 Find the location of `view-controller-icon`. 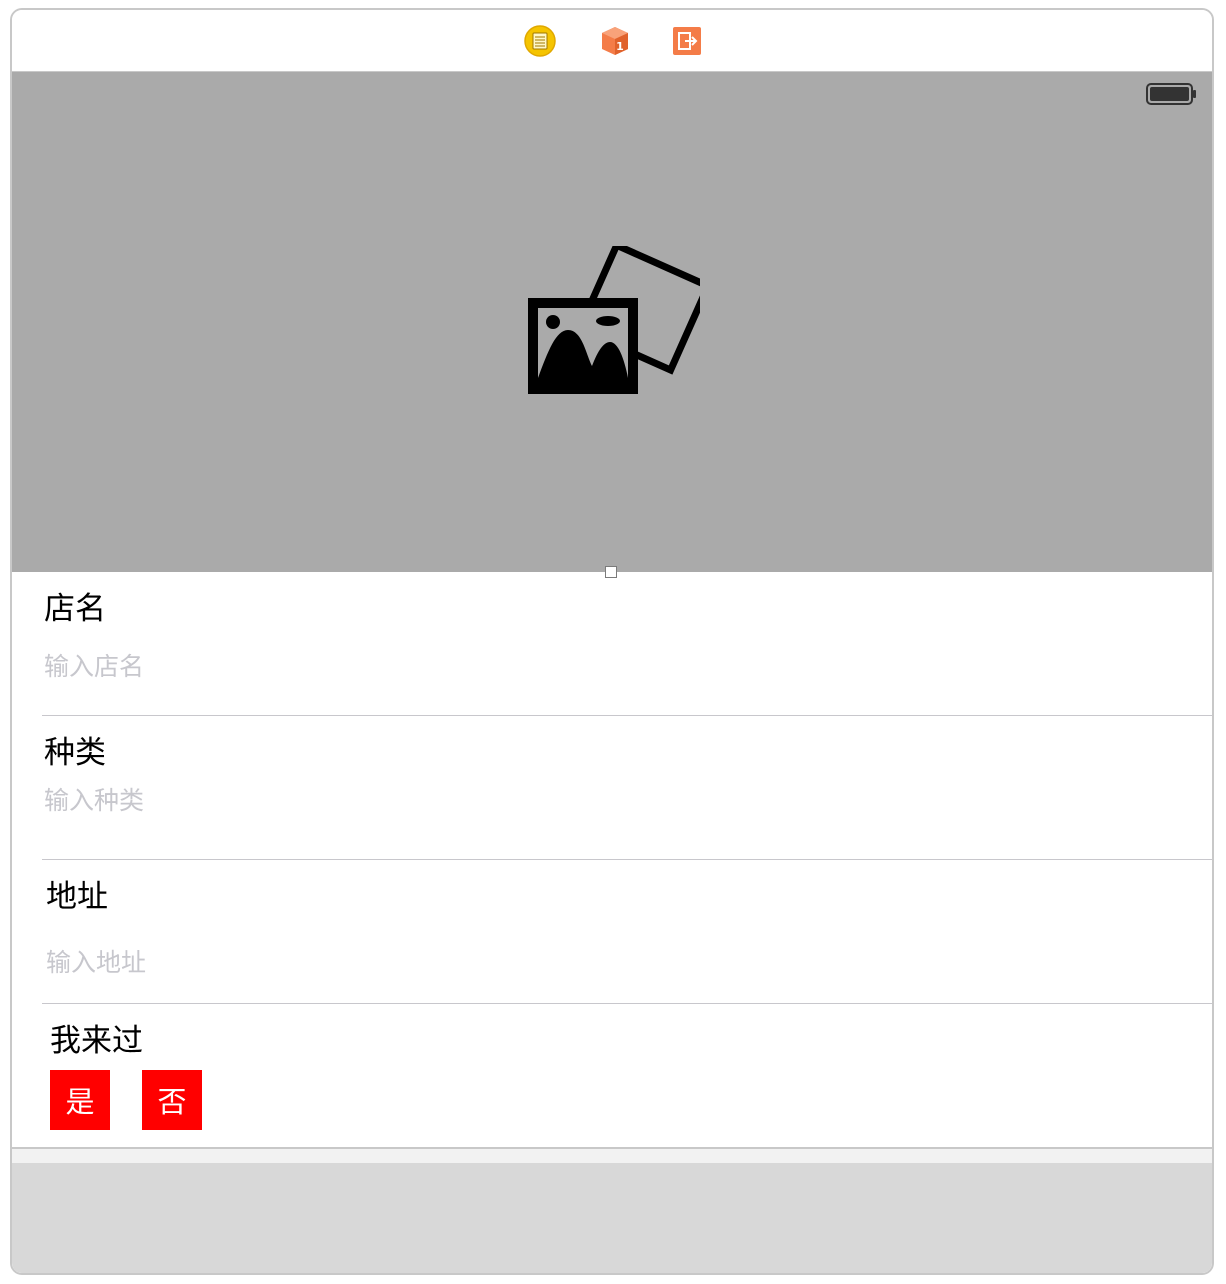

view-controller-icon is located at coordinates (540, 41).